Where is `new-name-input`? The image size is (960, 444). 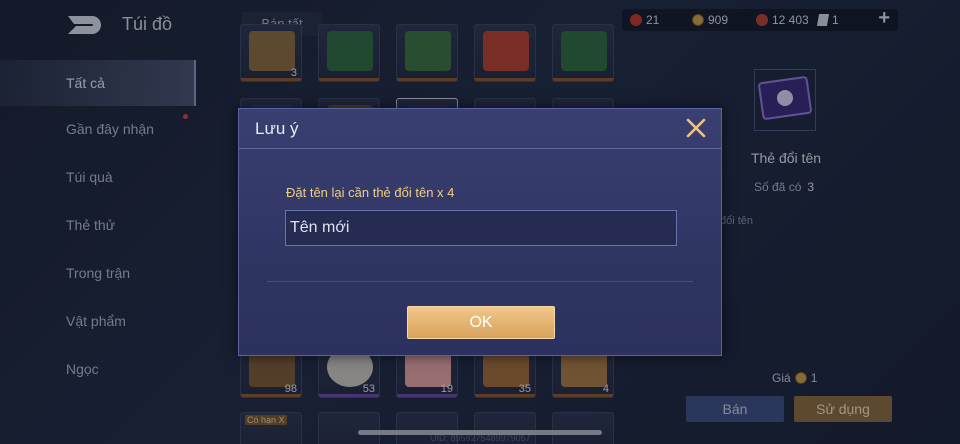
new-name-input is located at coordinates (481, 228).